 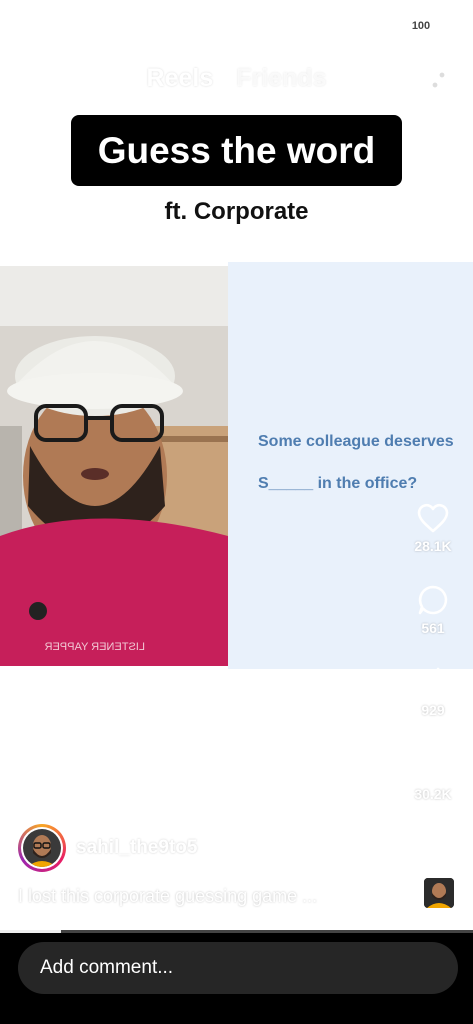 I want to click on avatar, so click(x=42, y=848).